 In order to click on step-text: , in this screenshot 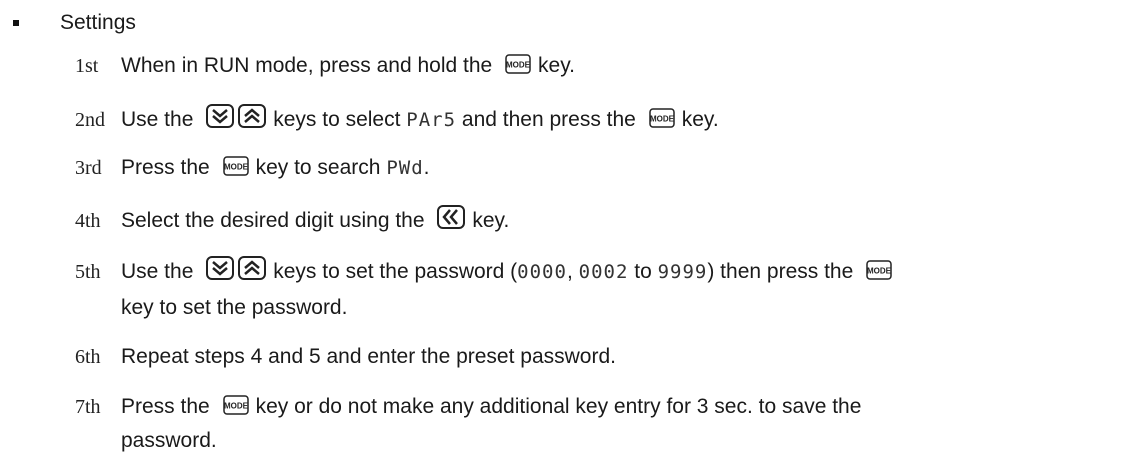, I will do `click(569, 271)`.